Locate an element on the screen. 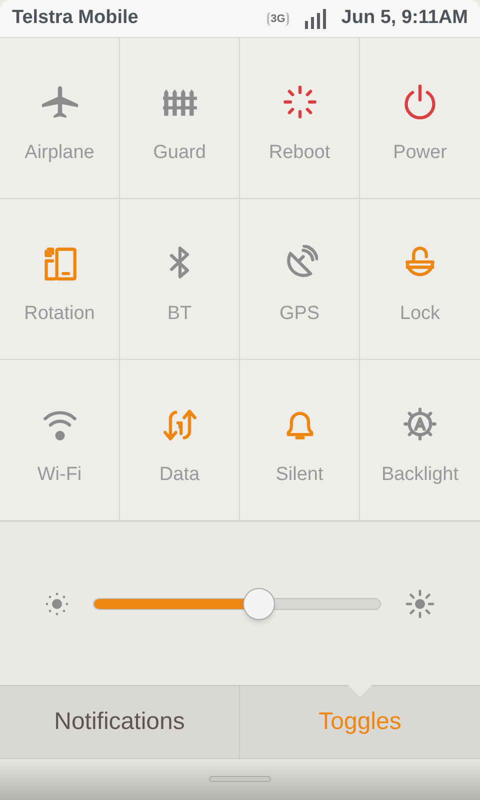  toggle-tile: Rotation is located at coordinates (60, 279).